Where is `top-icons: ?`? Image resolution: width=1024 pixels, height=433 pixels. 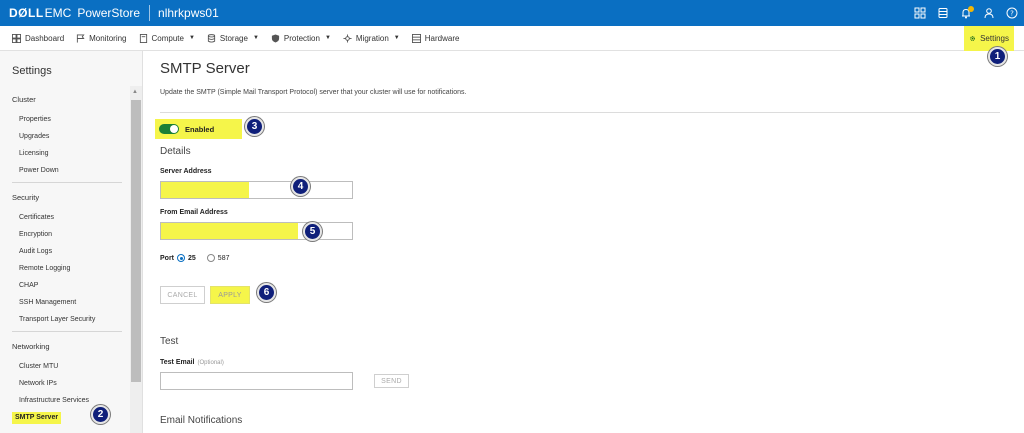 top-icons: ? is located at coordinates (965, 13).